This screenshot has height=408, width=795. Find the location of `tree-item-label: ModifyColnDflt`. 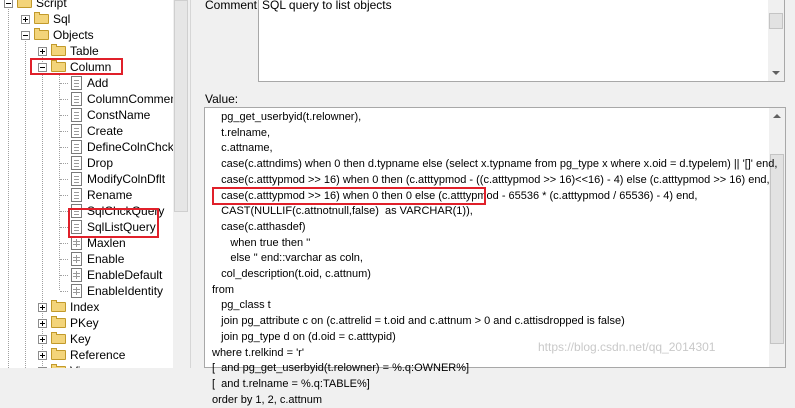

tree-item-label: ModifyColnDflt is located at coordinates (126, 179).